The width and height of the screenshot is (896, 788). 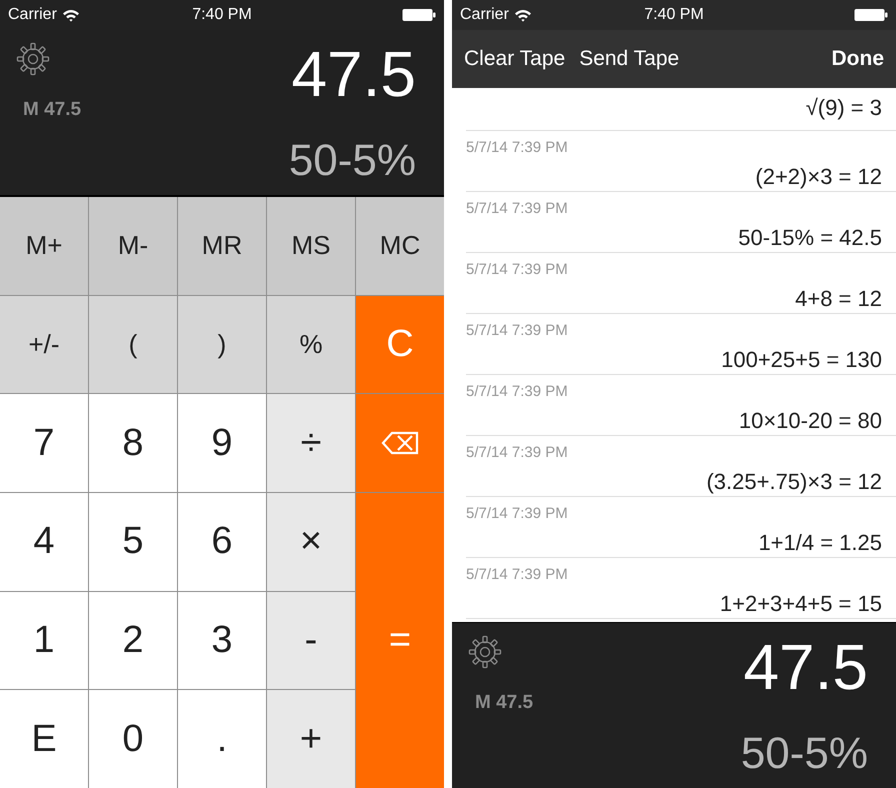 I want to click on calculator-key: 7, so click(x=44, y=443).